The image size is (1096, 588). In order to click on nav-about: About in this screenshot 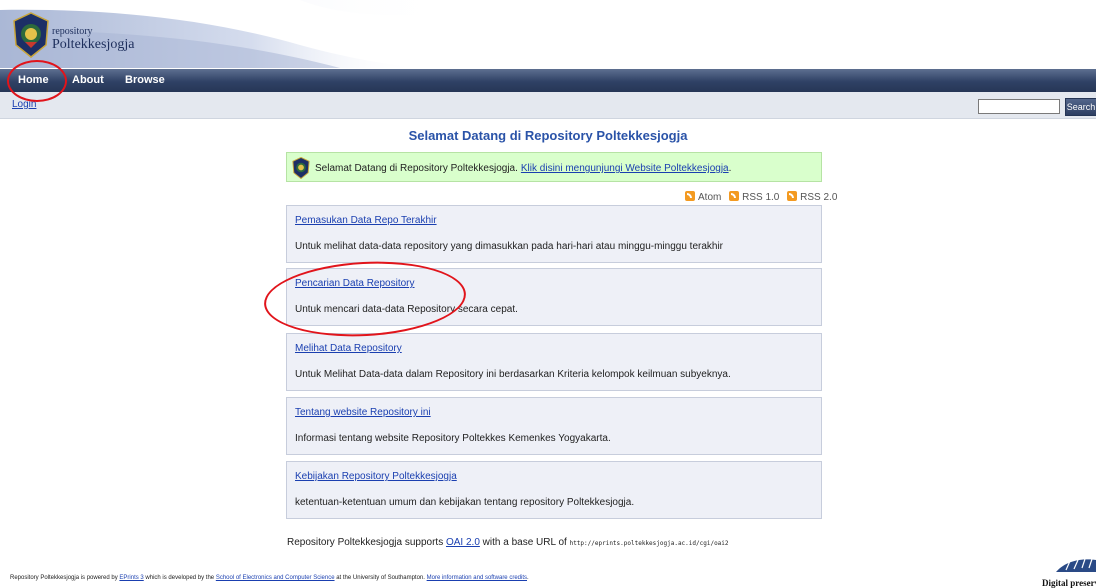, I will do `click(88, 80)`.